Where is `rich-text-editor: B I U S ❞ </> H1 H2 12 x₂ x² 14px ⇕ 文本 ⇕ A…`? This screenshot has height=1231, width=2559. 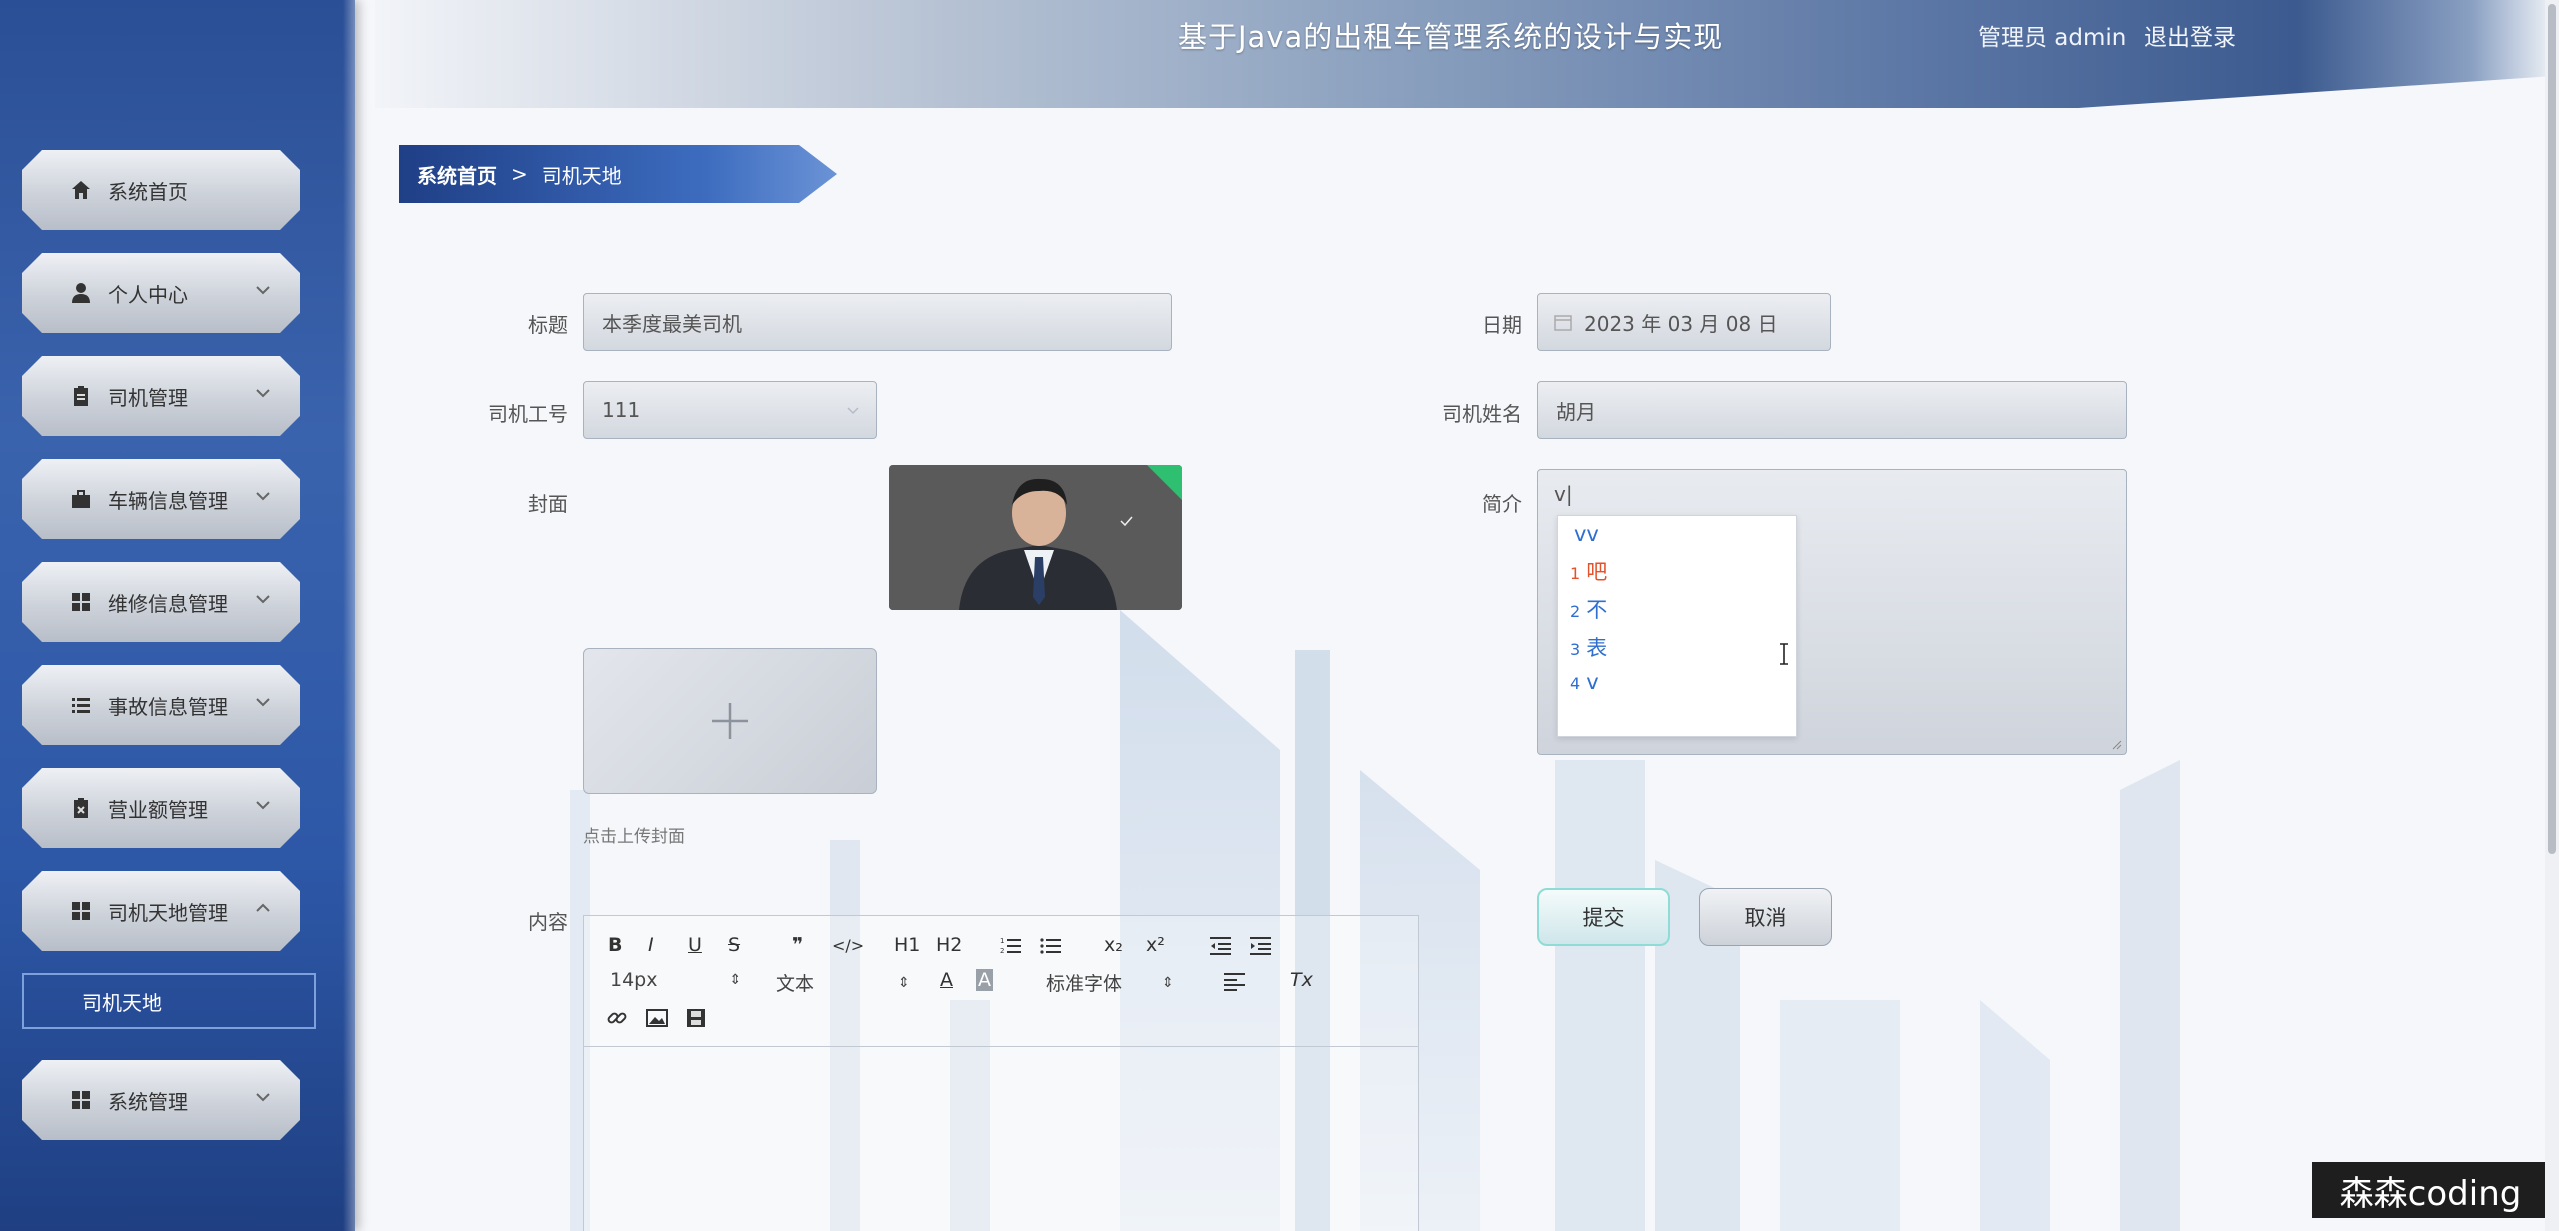 rich-text-editor: B I U S ❞ </> H1 H2 12 x₂ x² 14px ⇕ 文本 ⇕ A… is located at coordinates (1001, 1073).